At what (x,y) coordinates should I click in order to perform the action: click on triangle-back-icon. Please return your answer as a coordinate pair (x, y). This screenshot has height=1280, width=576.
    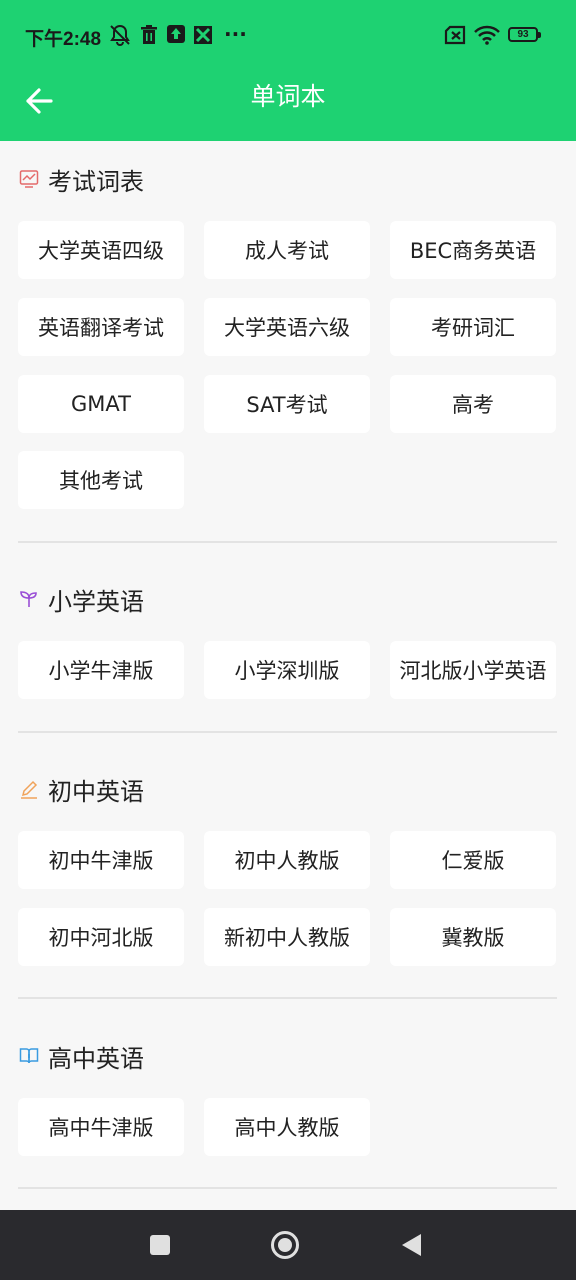
    Looking at the image, I should click on (411, 1245).